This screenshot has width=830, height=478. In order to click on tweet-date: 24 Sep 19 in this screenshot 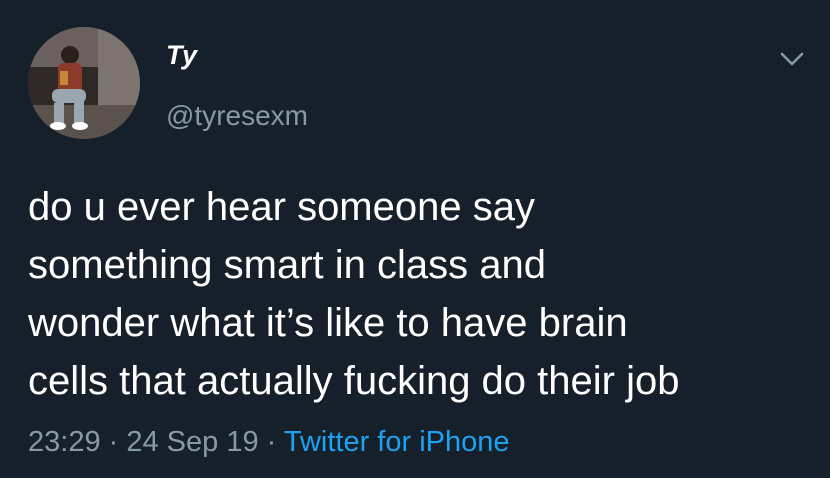, I will do `click(192, 442)`.